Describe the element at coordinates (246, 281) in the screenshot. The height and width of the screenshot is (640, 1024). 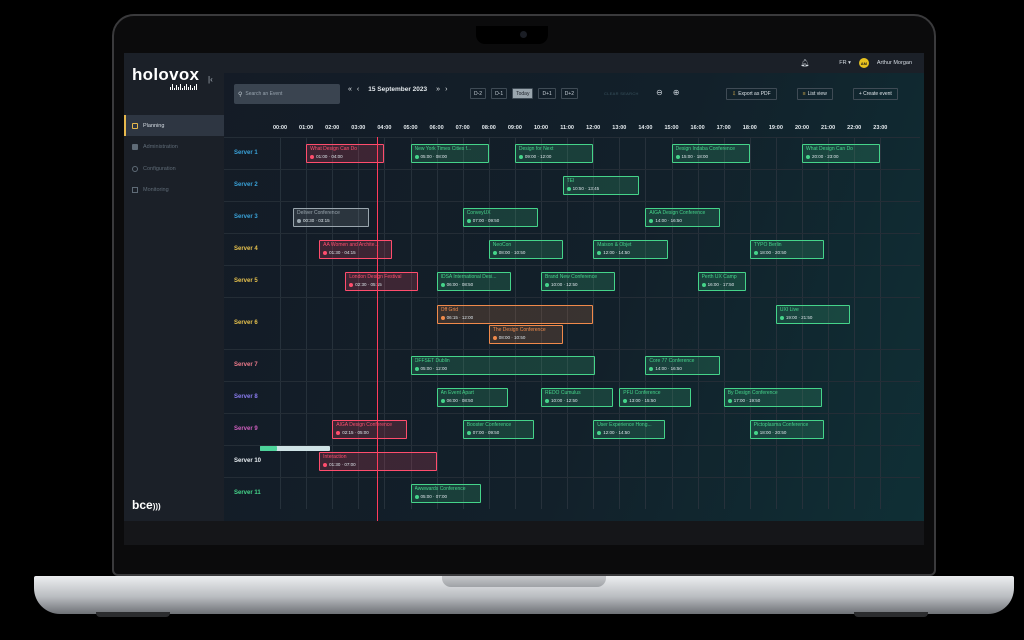
I see `server-label: Server 5` at that location.